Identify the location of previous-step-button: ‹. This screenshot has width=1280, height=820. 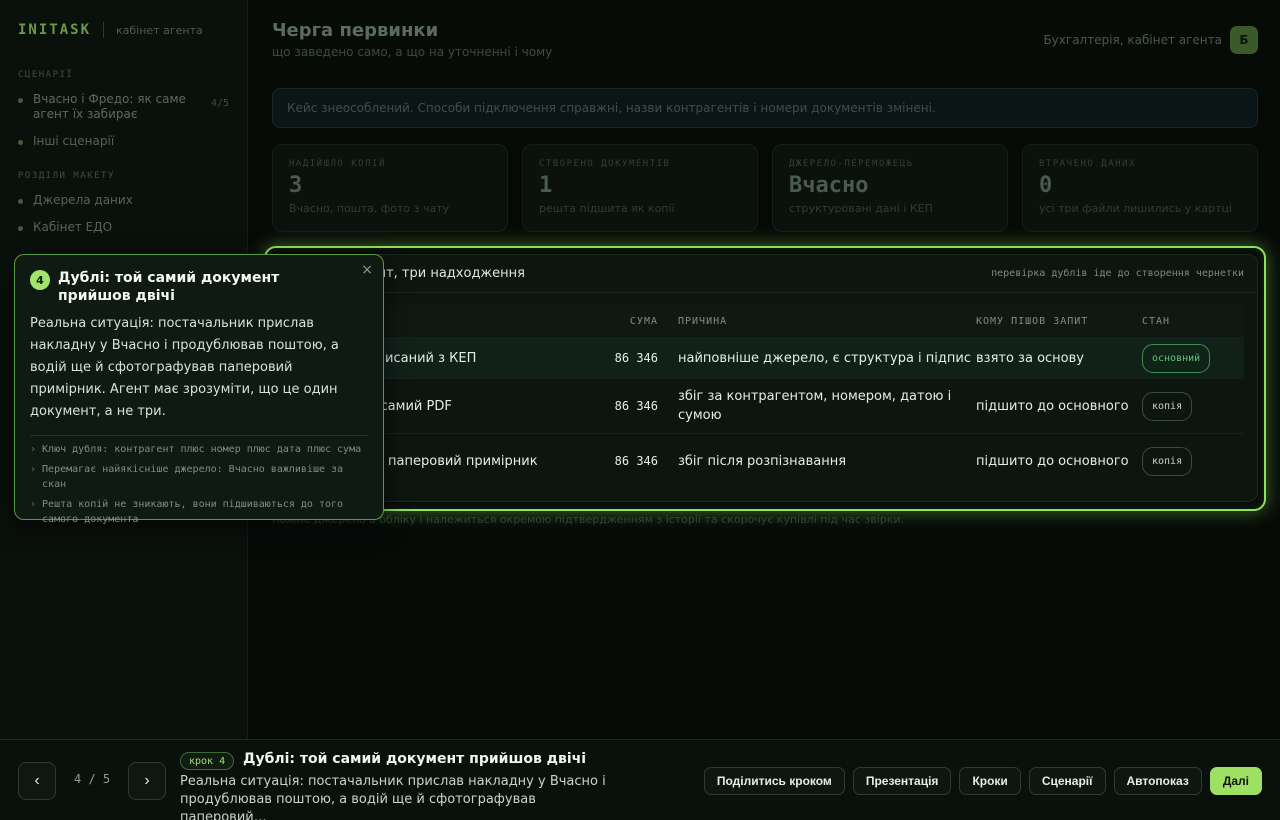
(37, 781).